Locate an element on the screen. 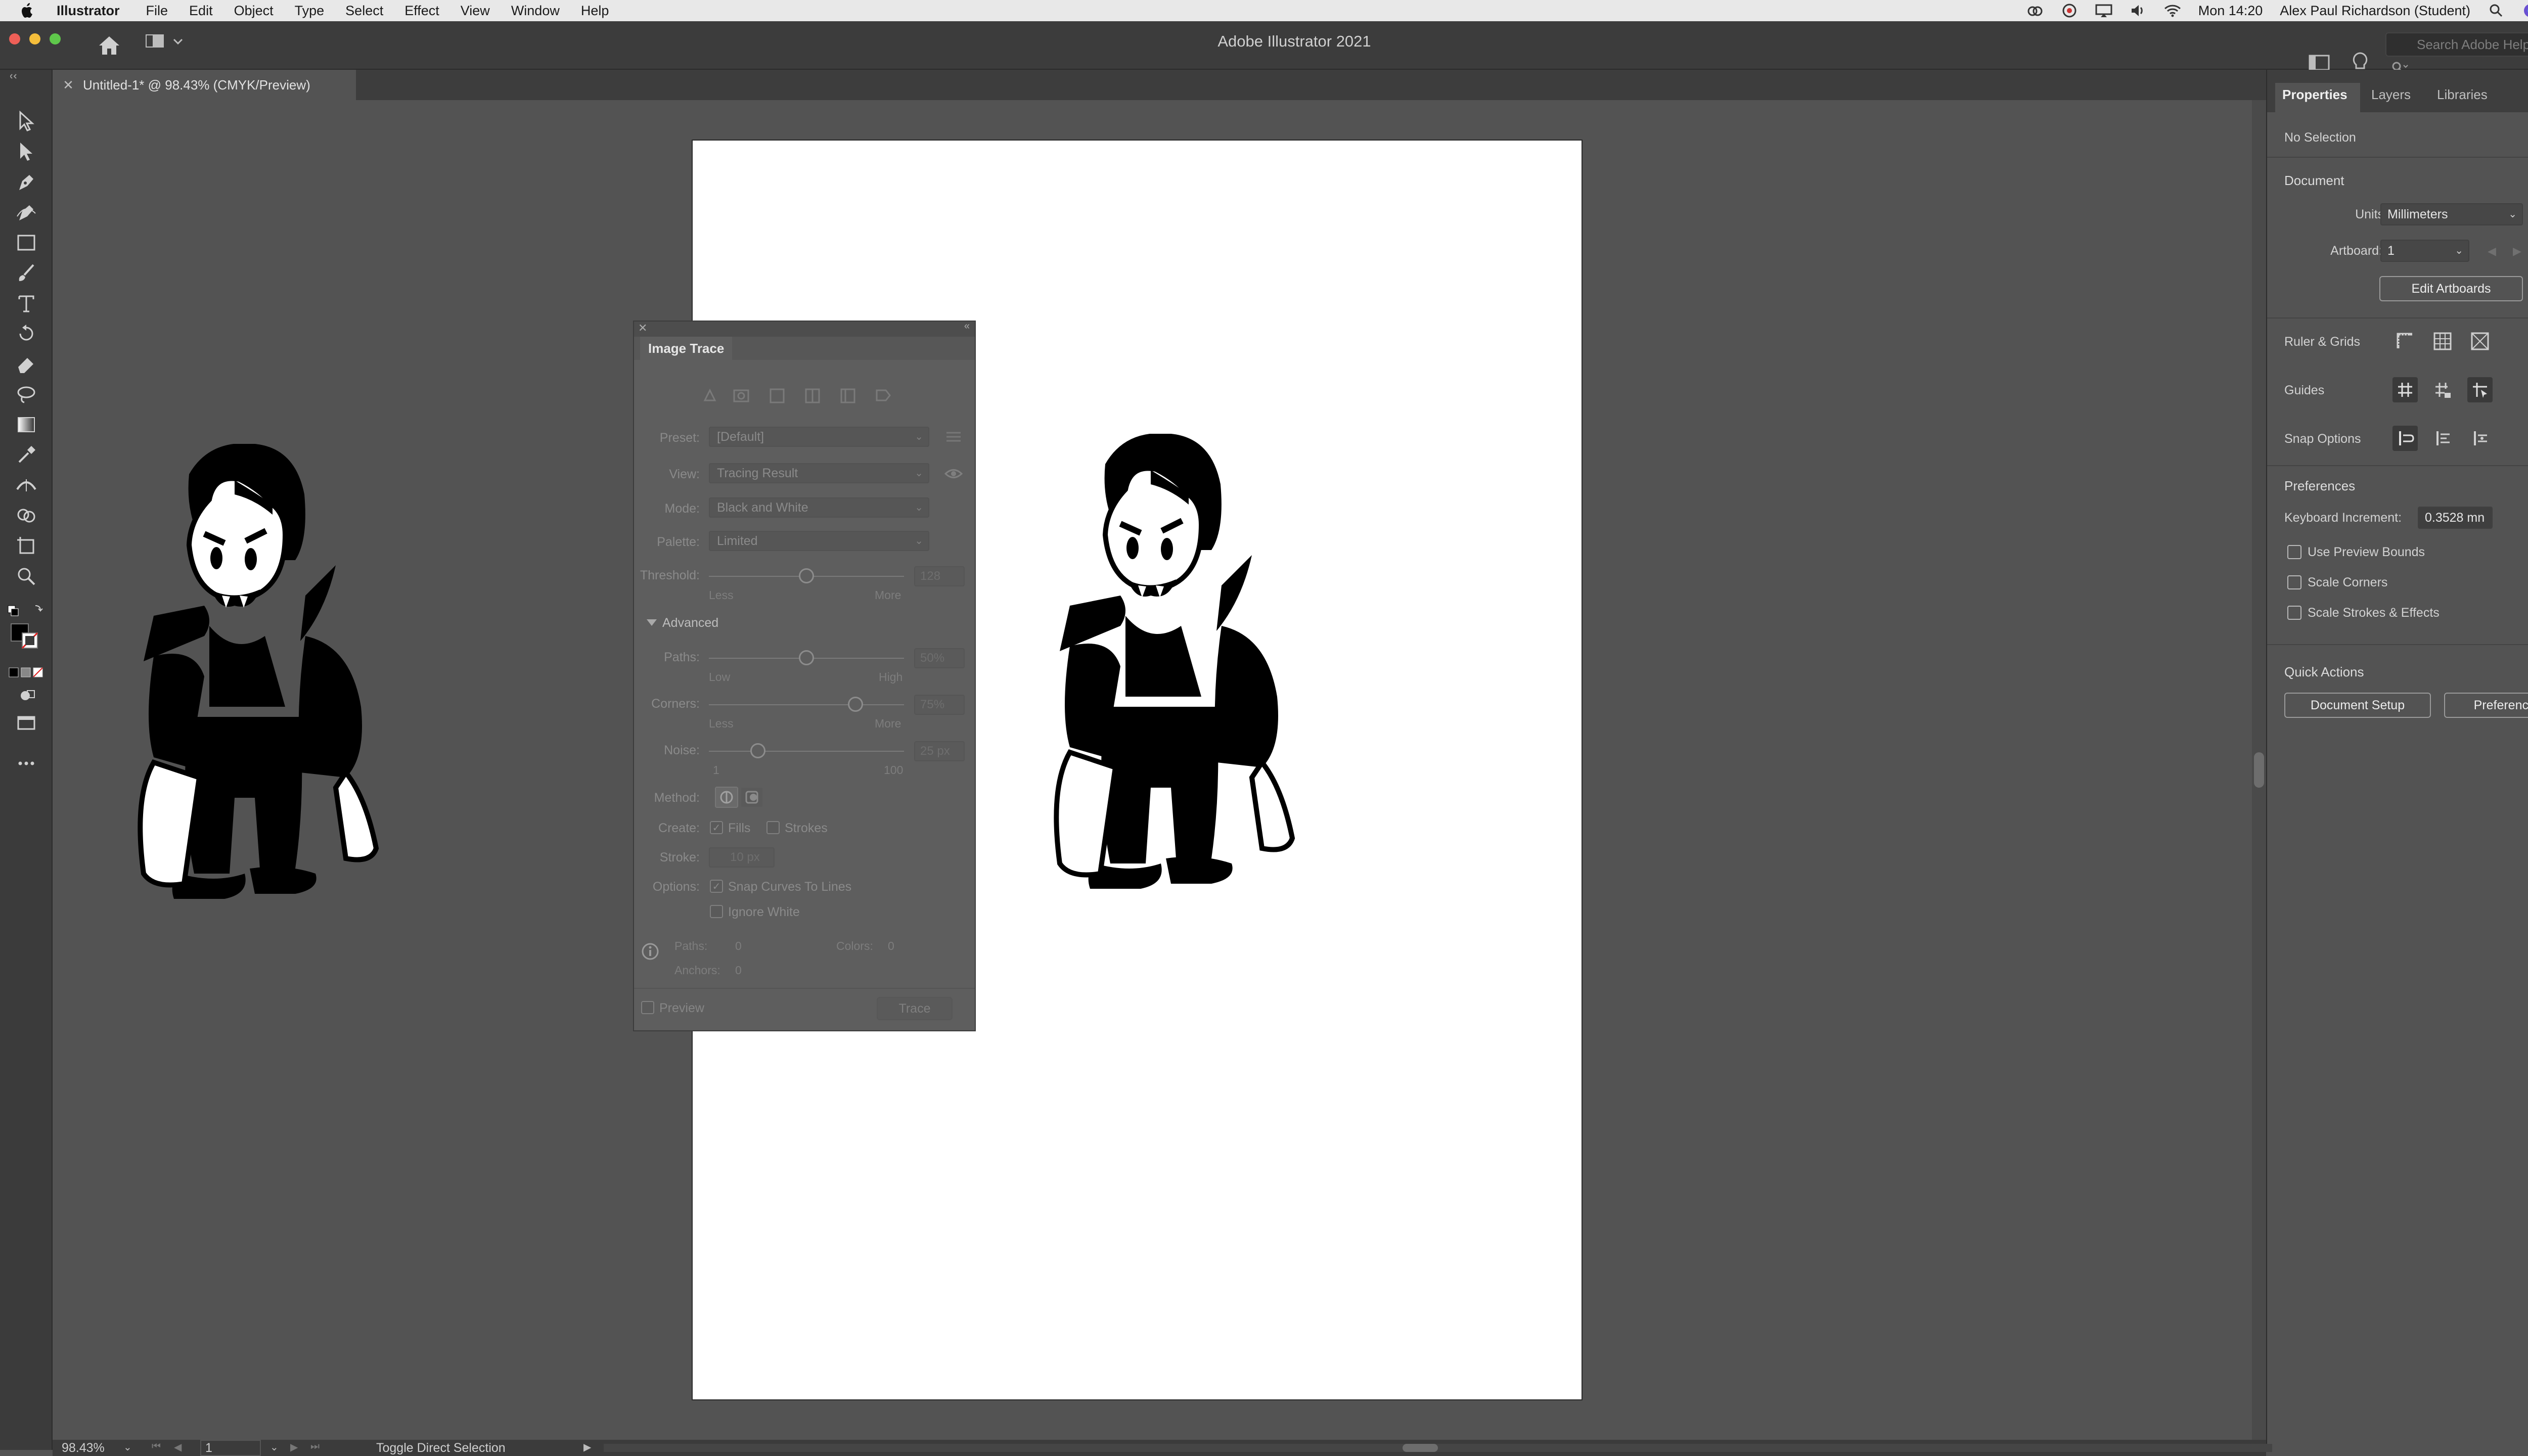 This screenshot has width=2528, height=1456. image-trace-tab: Image Trace is located at coordinates (687, 348).